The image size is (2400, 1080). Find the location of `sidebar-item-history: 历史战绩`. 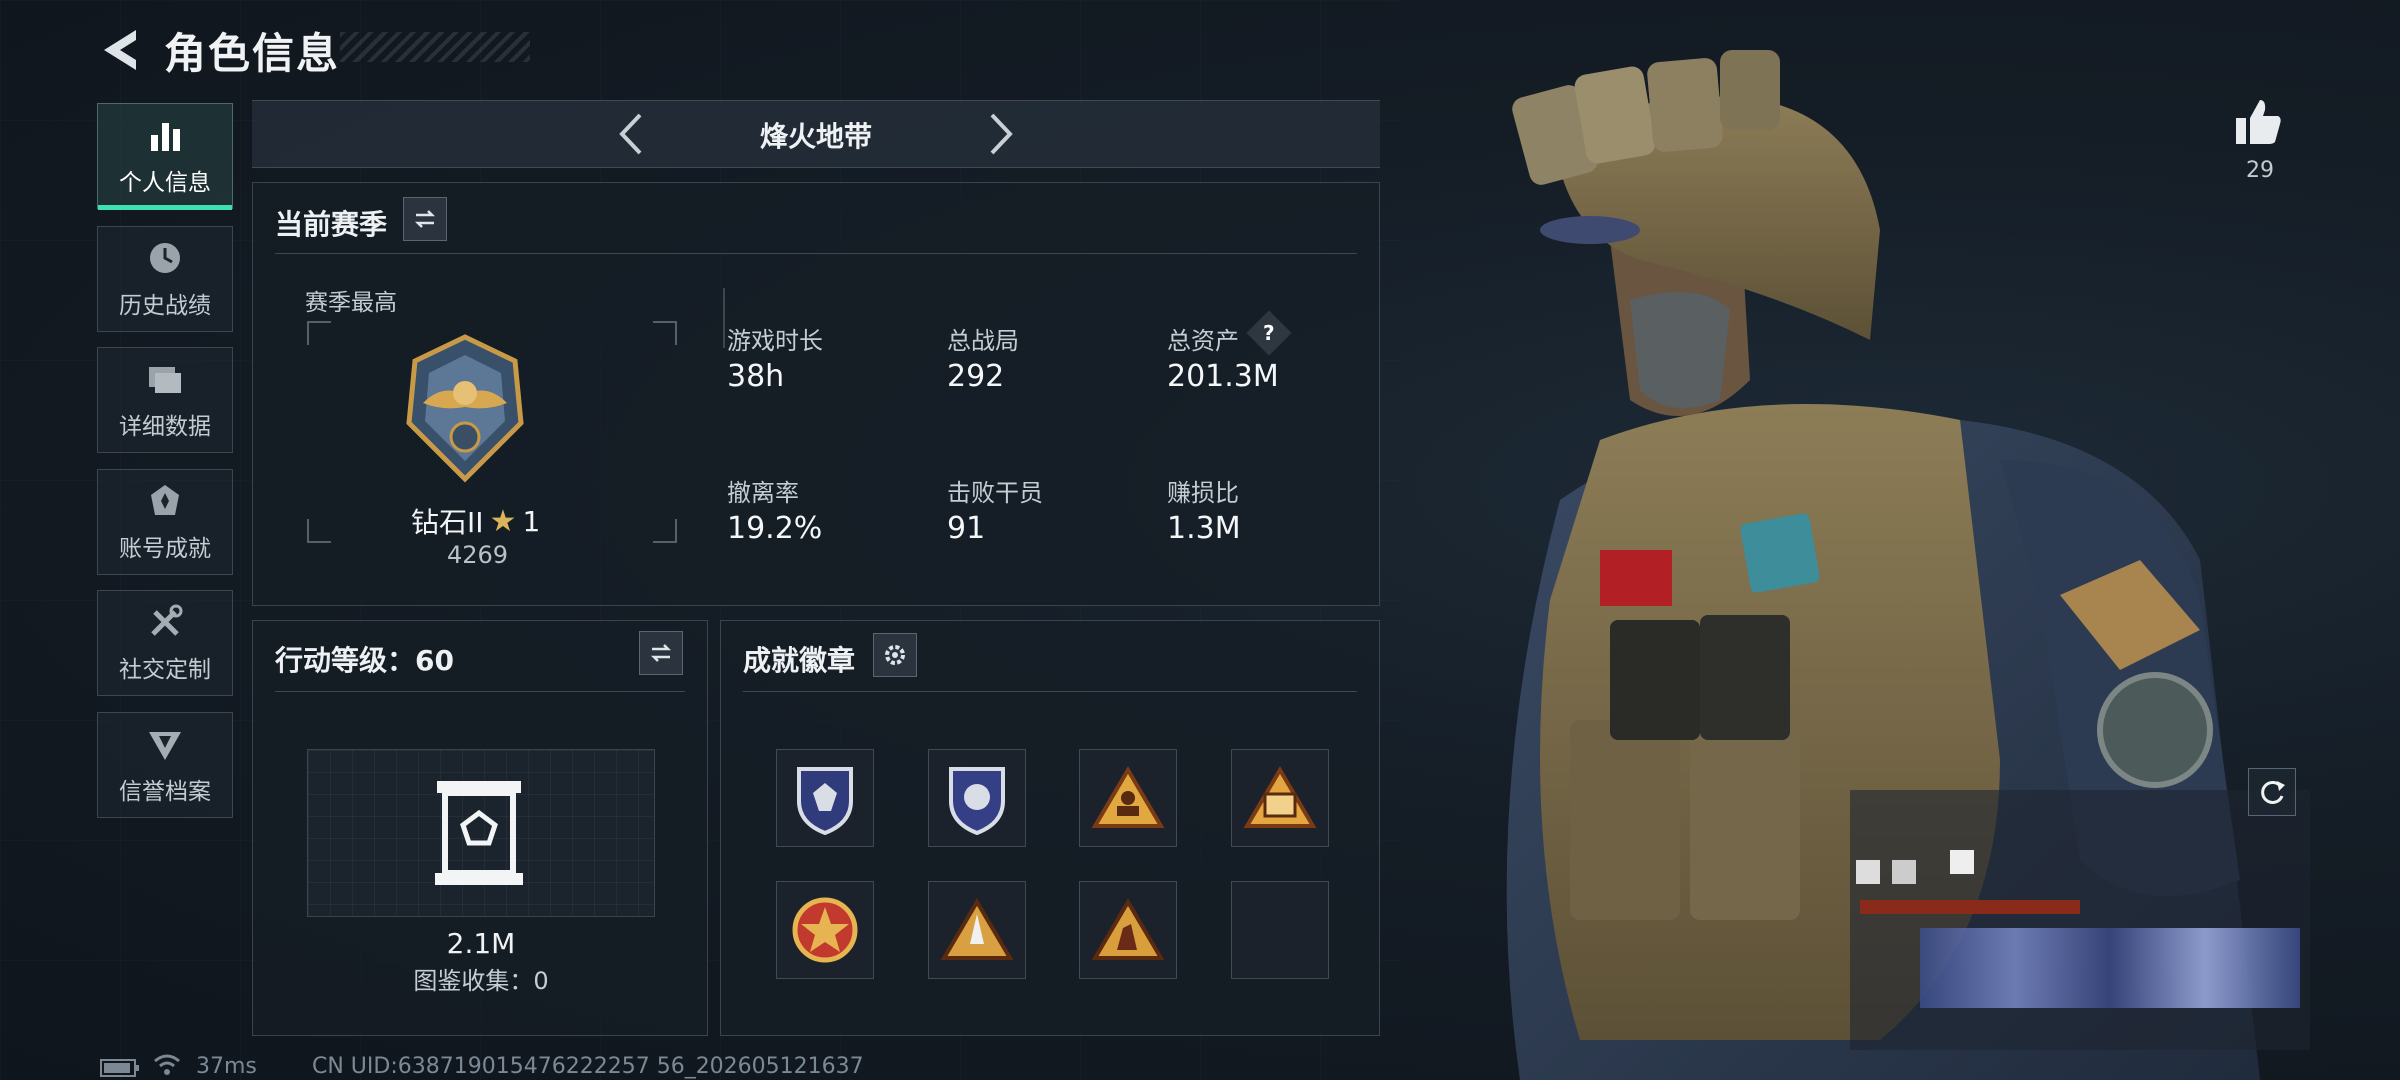

sidebar-item-history: 历史战绩 is located at coordinates (165, 279).